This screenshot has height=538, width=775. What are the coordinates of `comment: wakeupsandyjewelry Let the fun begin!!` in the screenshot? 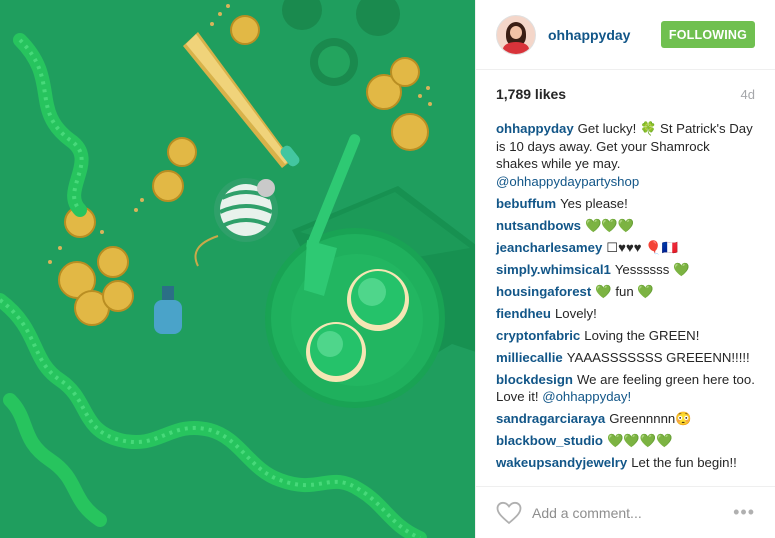 It's located at (625, 463).